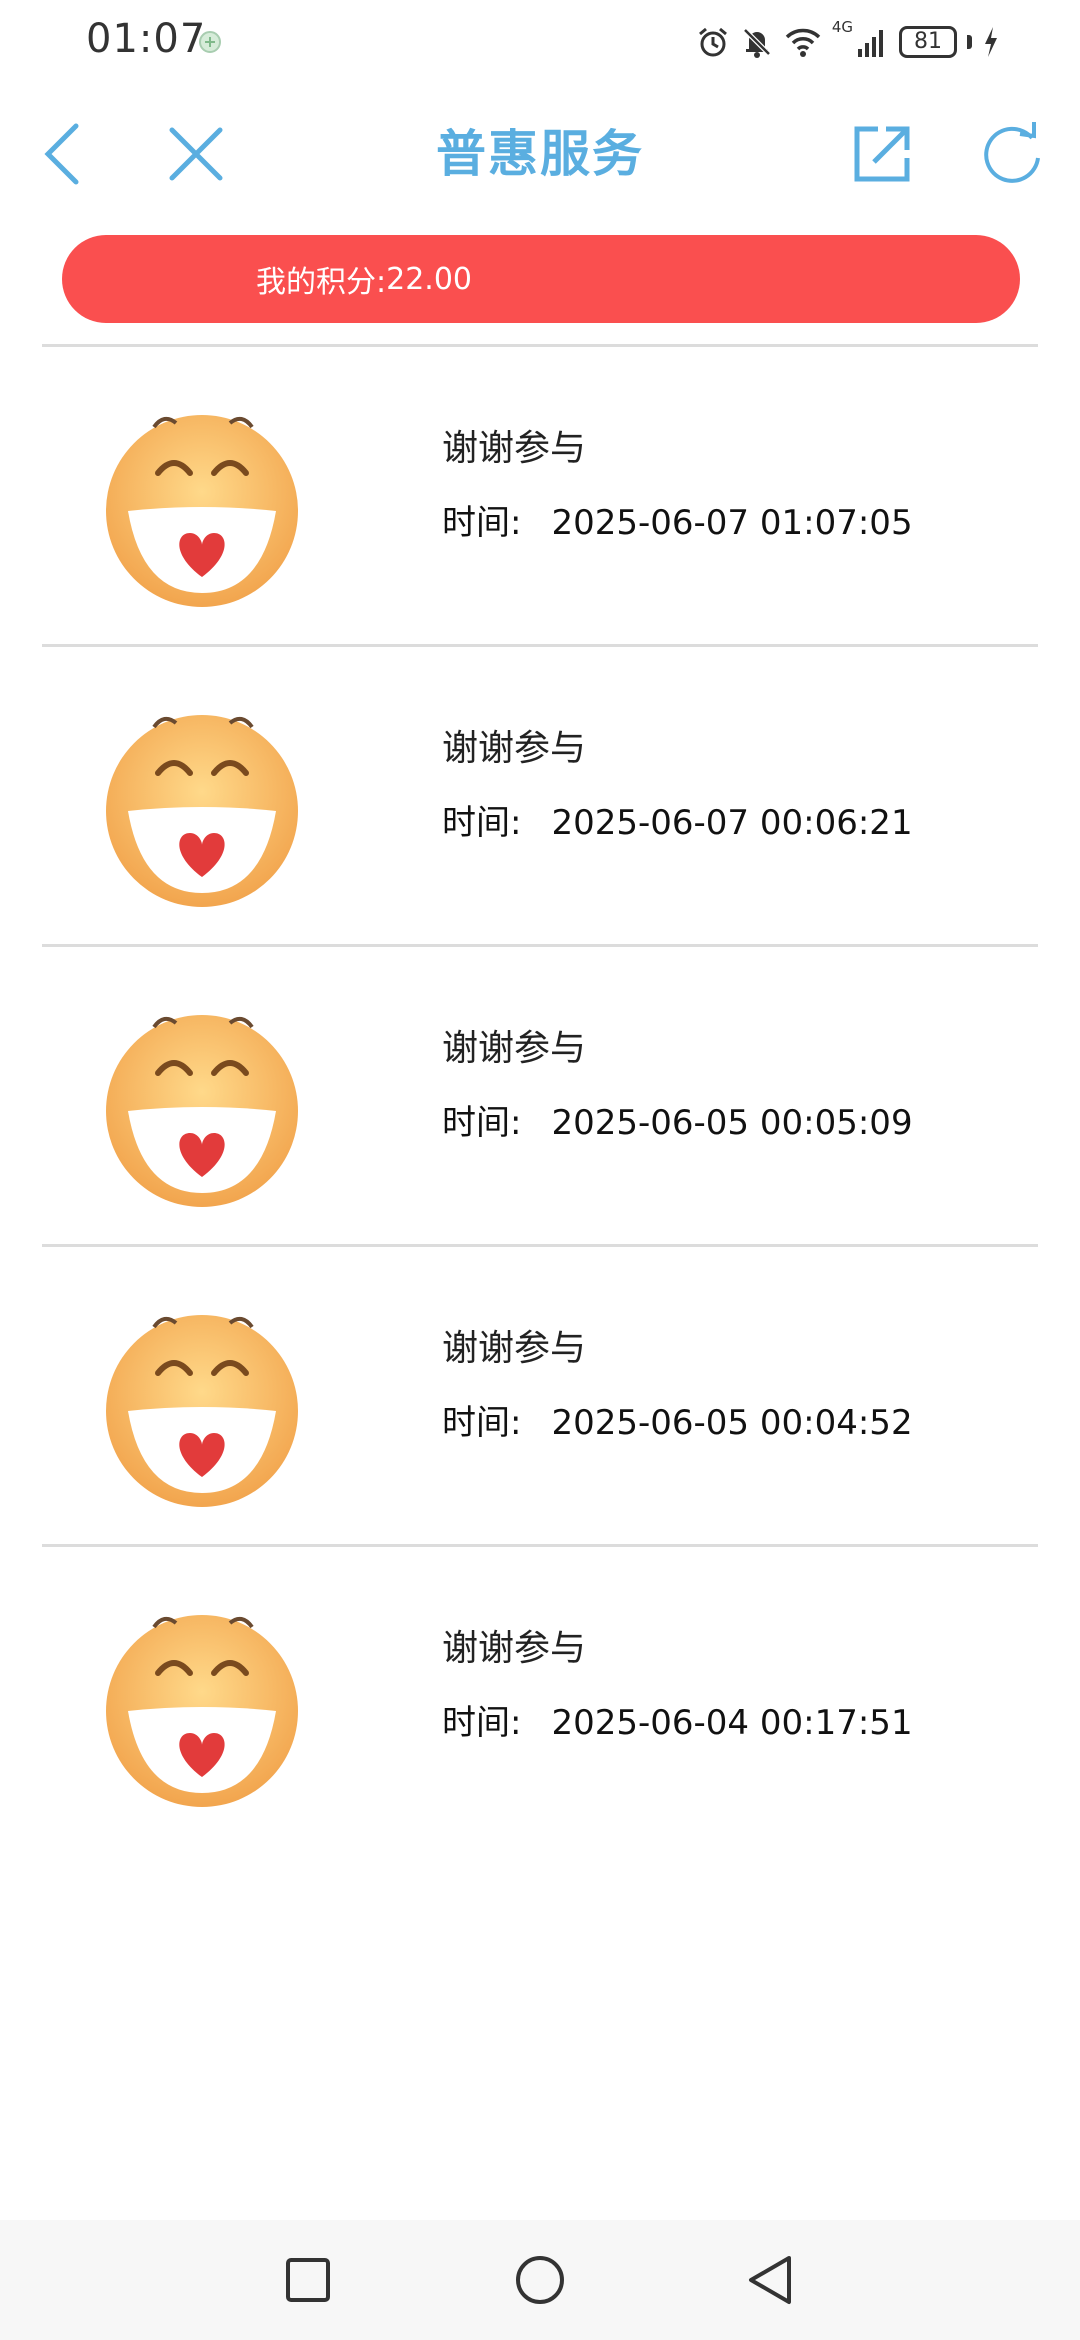  Describe the element at coordinates (541, 279) in the screenshot. I see `points-banner: 我的积分: 22.00` at that location.